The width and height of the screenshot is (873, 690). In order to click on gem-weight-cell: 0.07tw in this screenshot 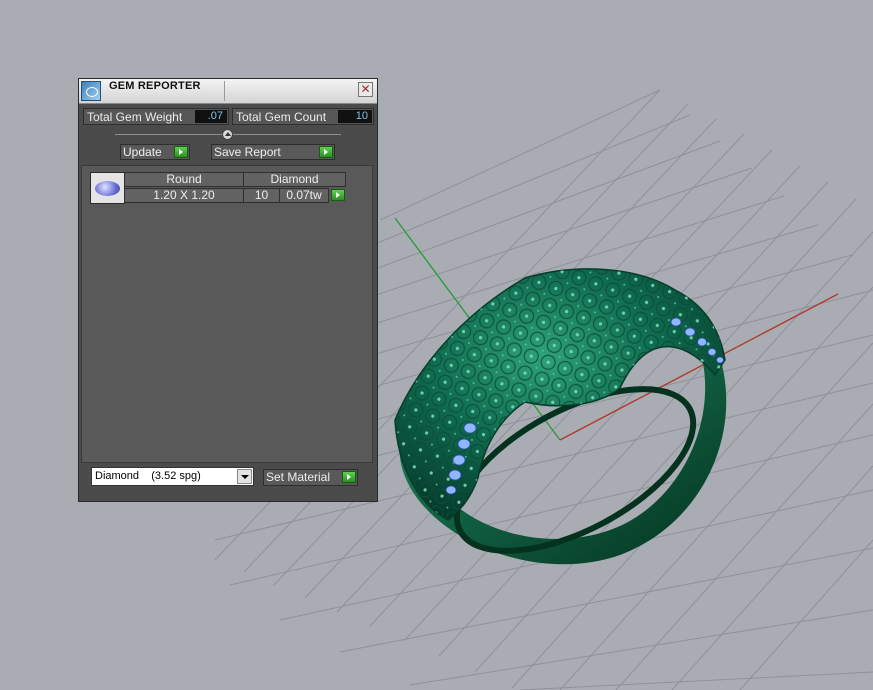, I will do `click(304, 195)`.